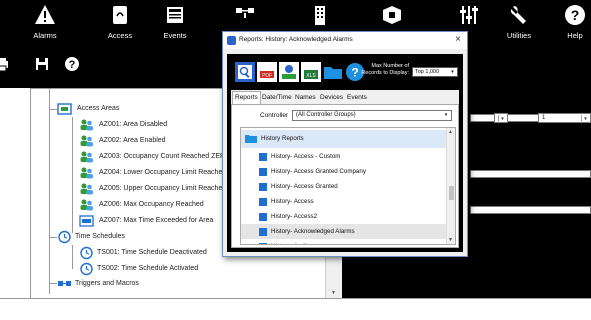 The width and height of the screenshot is (591, 320). Describe the element at coordinates (246, 97) in the screenshot. I see `tab-reports: Reports` at that location.